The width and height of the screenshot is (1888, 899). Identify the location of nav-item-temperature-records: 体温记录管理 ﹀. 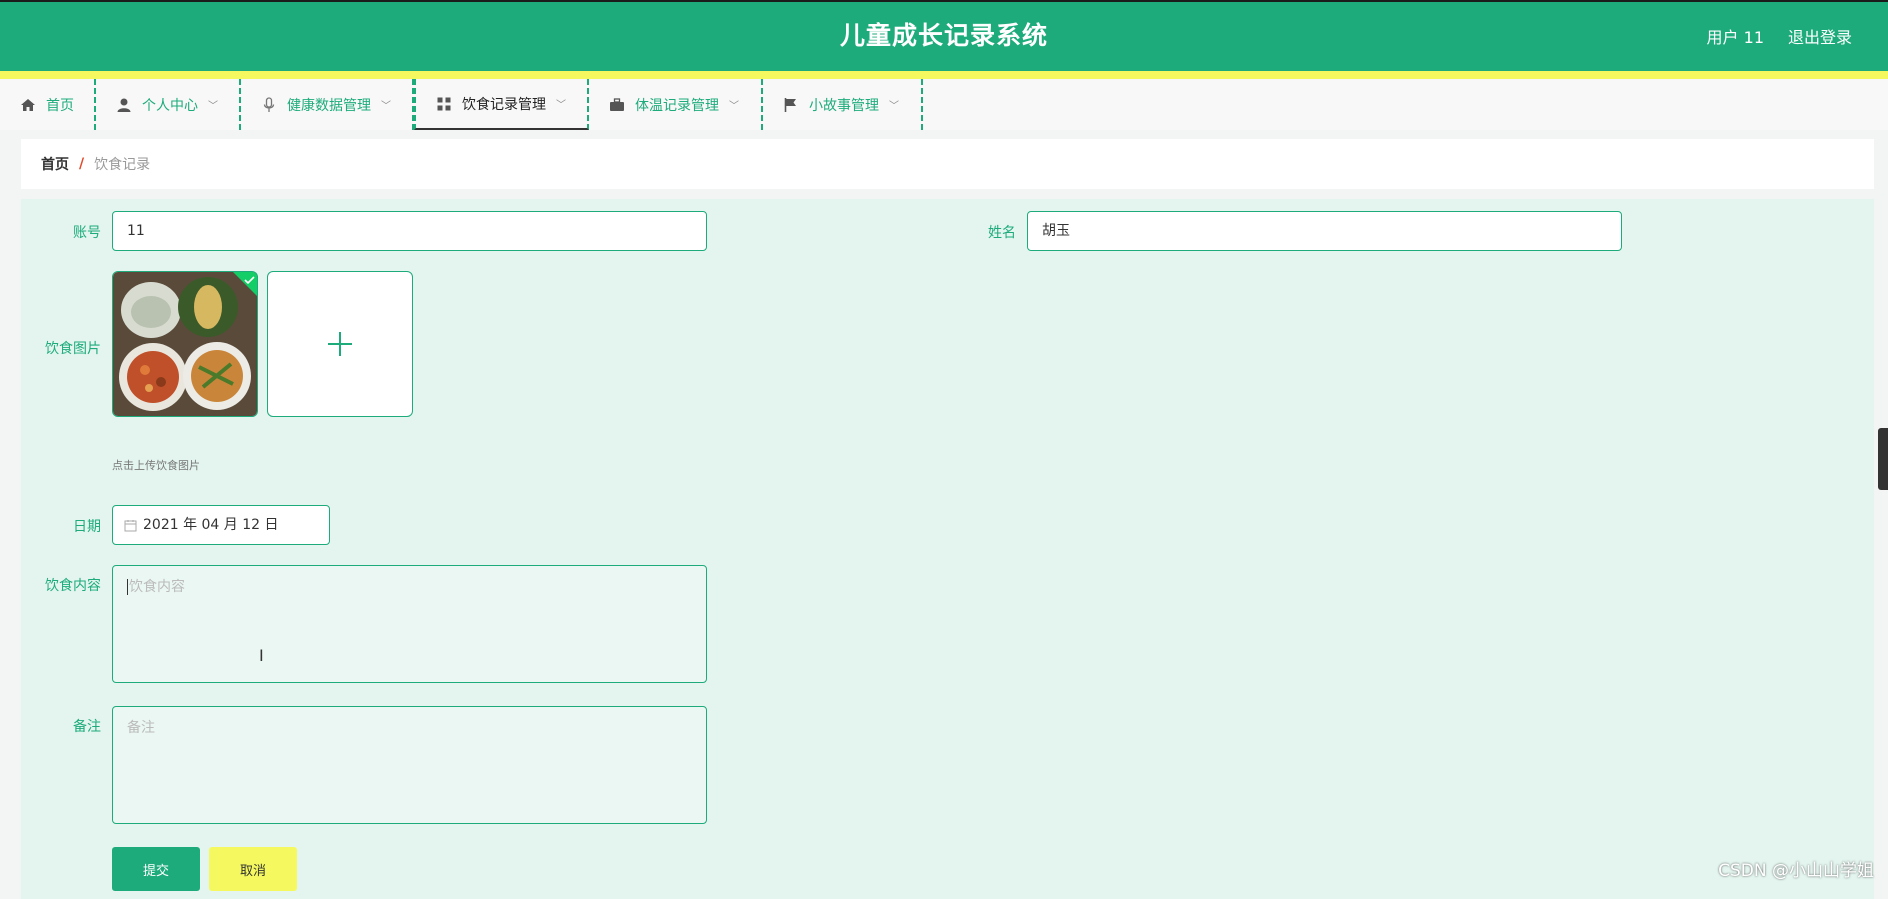
(676, 104).